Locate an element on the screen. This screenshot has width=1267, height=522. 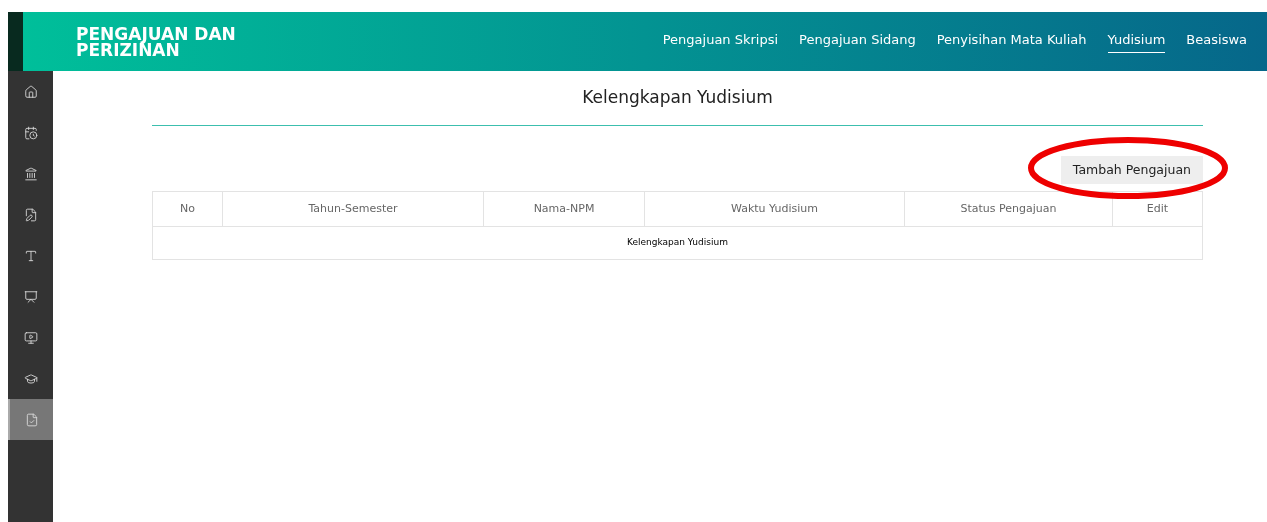
add-submission-button: Tambah Pengajuan is located at coordinates (1131, 170).